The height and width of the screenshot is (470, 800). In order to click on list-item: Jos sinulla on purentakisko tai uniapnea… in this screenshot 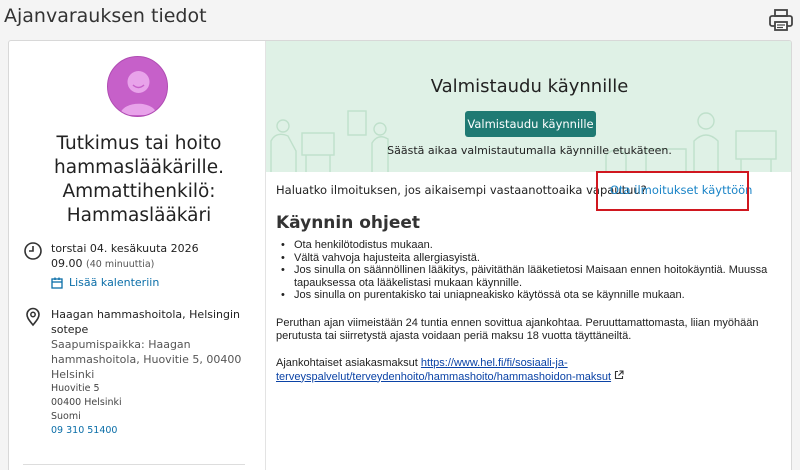, I will do `click(531, 295)`.